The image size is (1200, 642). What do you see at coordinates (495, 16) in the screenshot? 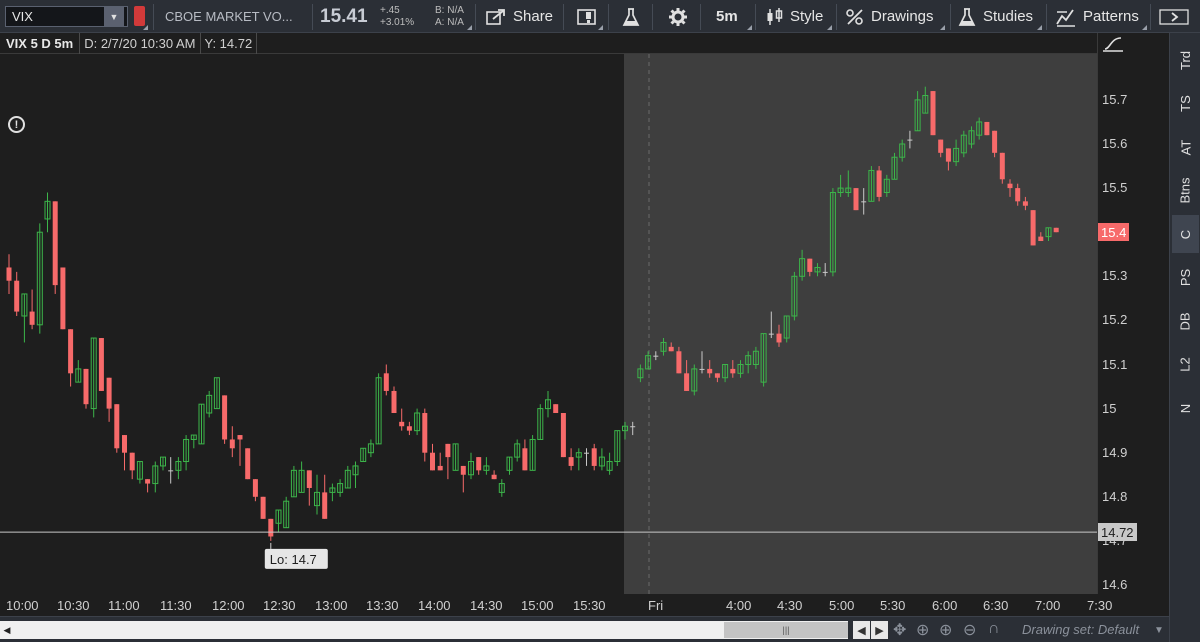
I see `share-icon` at bounding box center [495, 16].